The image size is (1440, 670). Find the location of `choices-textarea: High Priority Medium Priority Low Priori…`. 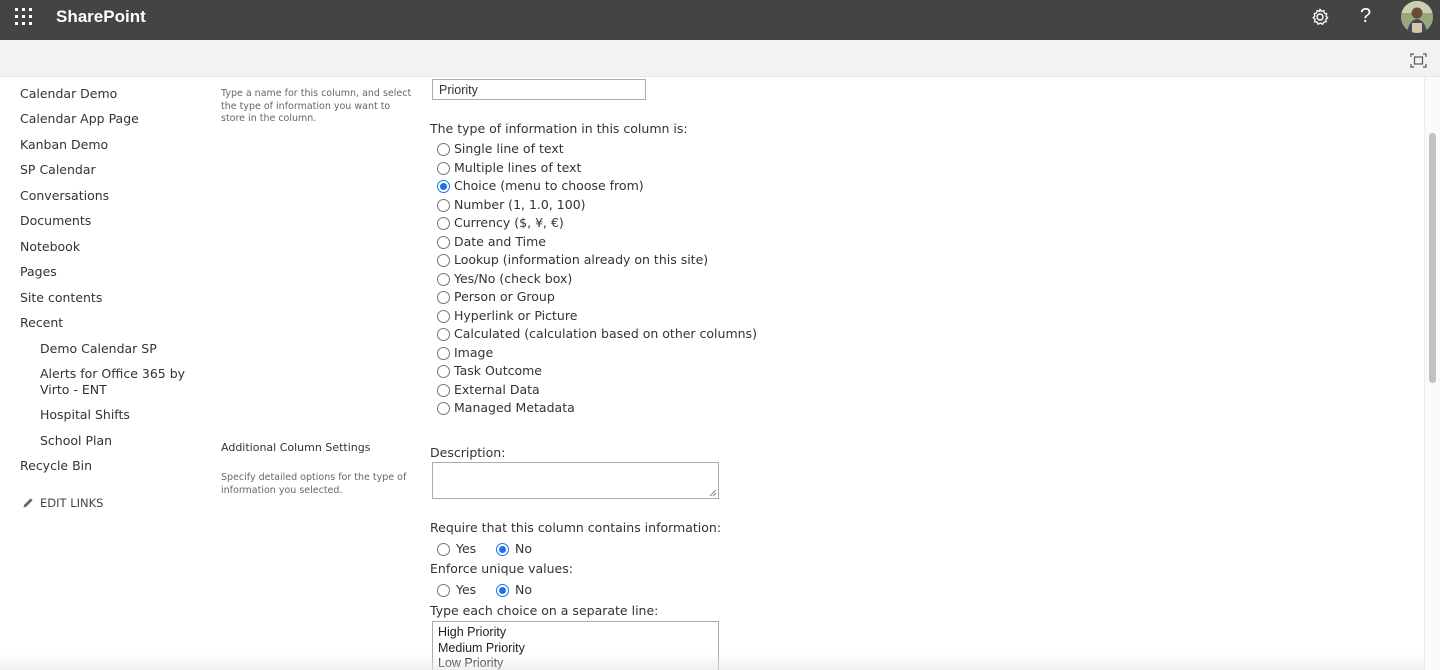

choices-textarea: High Priority Medium Priority Low Priori… is located at coordinates (575, 645).